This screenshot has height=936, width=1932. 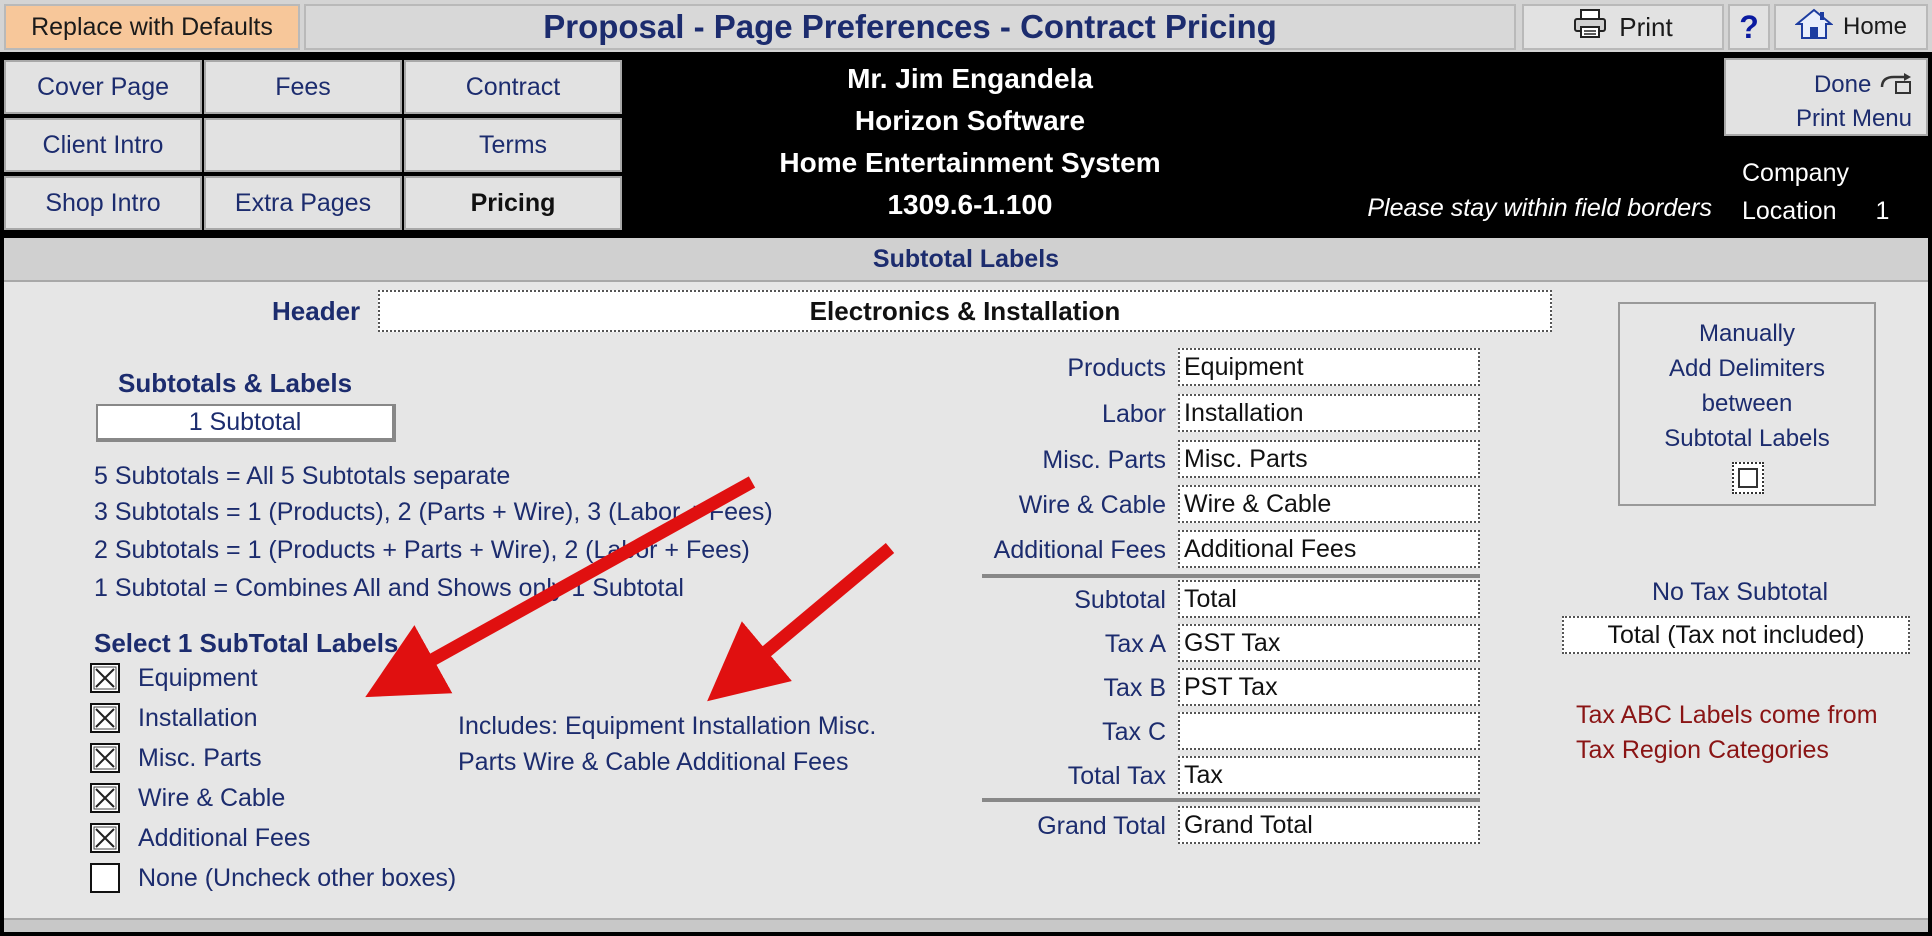 I want to click on checkbox-label: Installation, so click(x=198, y=717).